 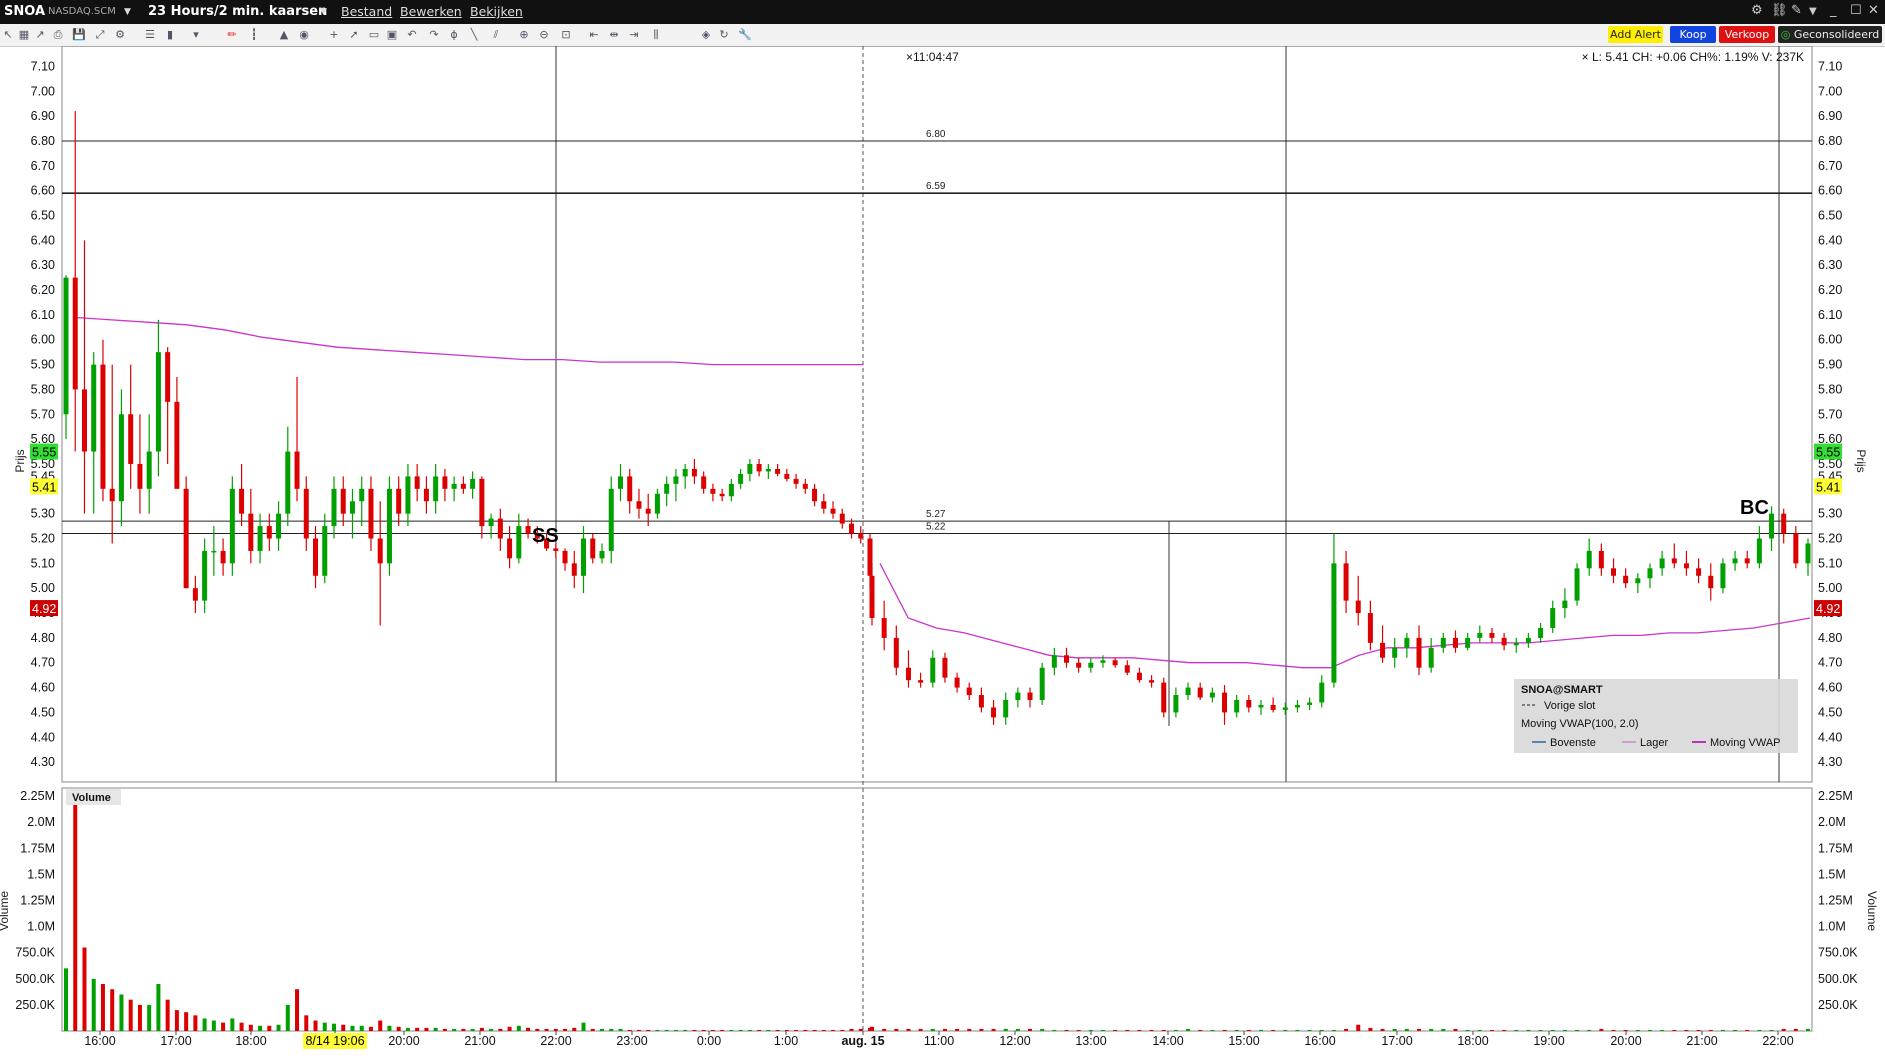 What do you see at coordinates (237, 11) in the screenshot?
I see `timeframe-selector: 23 Hours/2 min. kaarsen` at bounding box center [237, 11].